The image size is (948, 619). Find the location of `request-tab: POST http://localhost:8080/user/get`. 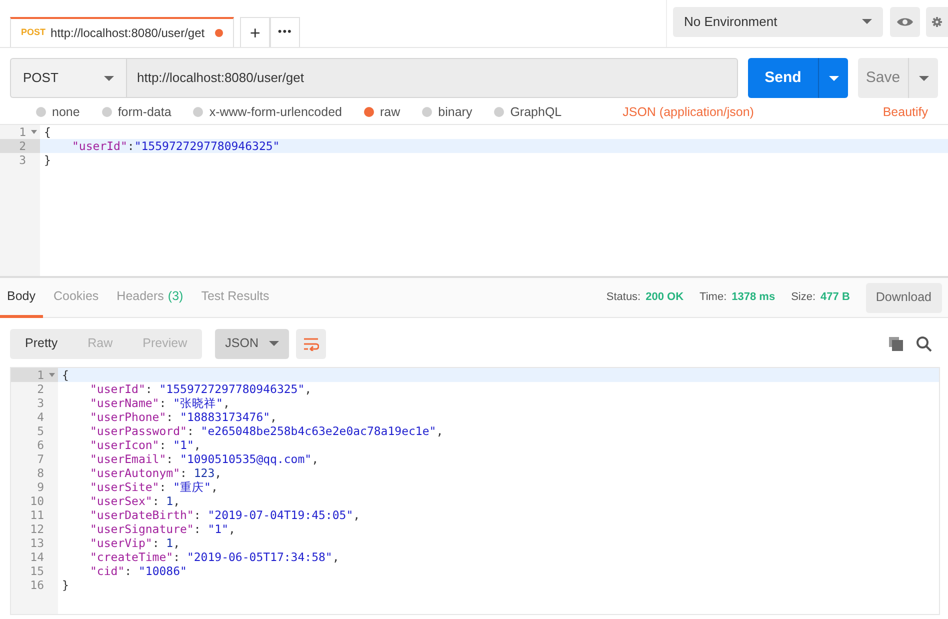

request-tab: POST http://localhost:8080/user/get is located at coordinates (122, 32).